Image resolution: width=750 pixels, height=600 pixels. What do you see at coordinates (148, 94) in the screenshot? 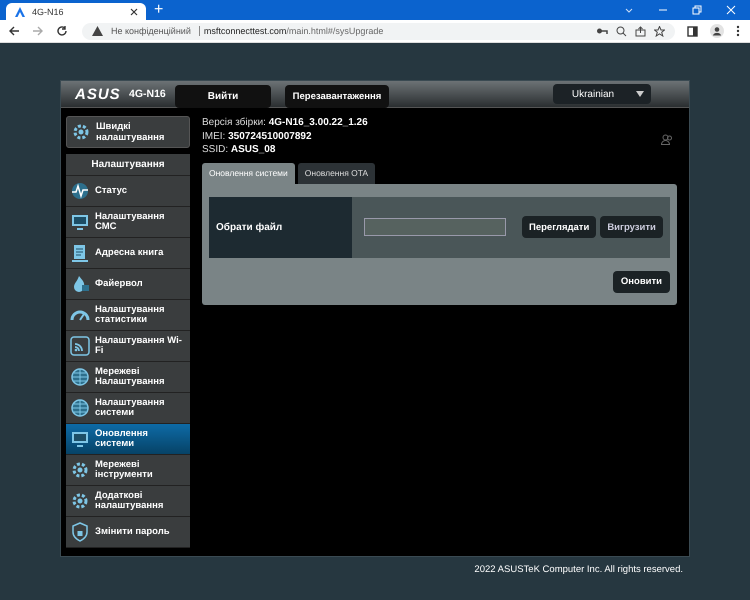
I see `model-name: 4G-N16` at bounding box center [148, 94].